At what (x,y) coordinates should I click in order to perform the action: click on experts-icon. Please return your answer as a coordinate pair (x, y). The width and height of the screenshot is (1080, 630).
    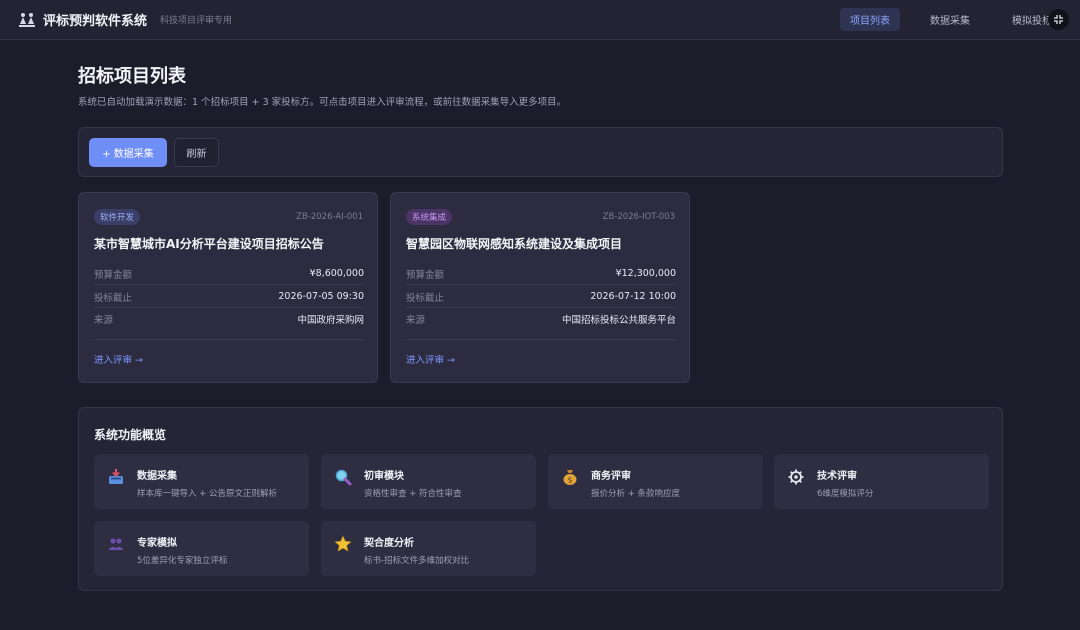
    Looking at the image, I should click on (116, 544).